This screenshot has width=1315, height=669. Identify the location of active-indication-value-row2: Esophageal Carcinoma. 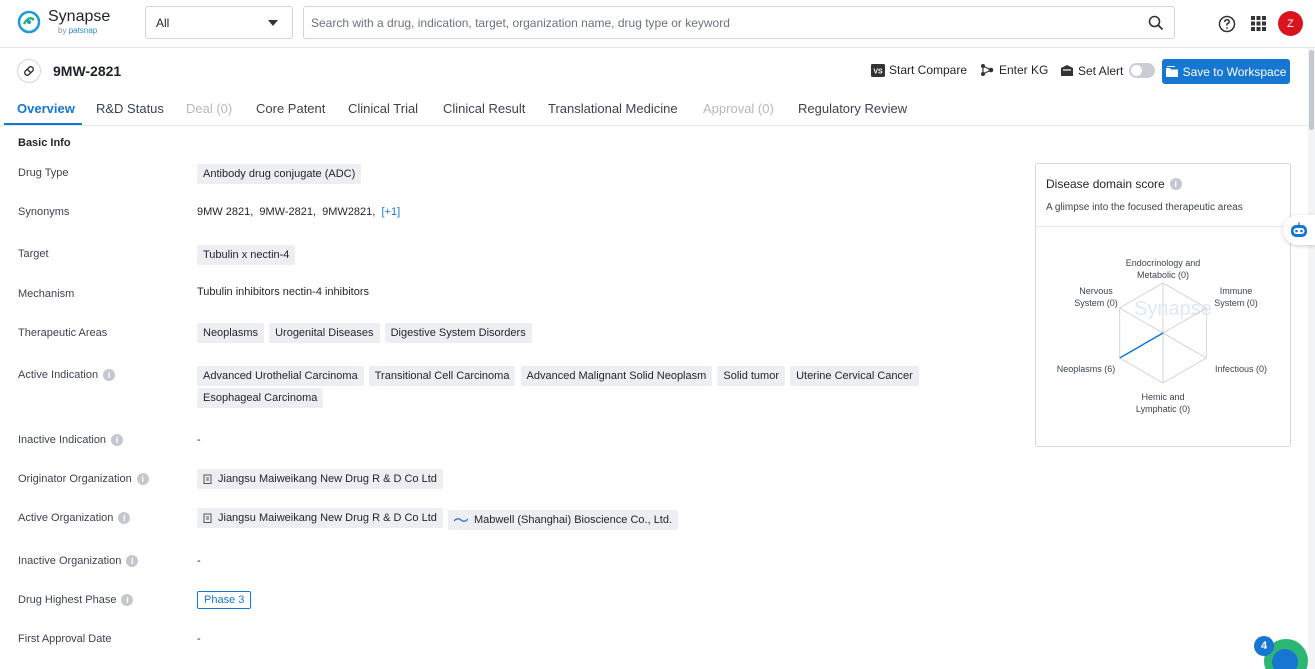
(261, 398).